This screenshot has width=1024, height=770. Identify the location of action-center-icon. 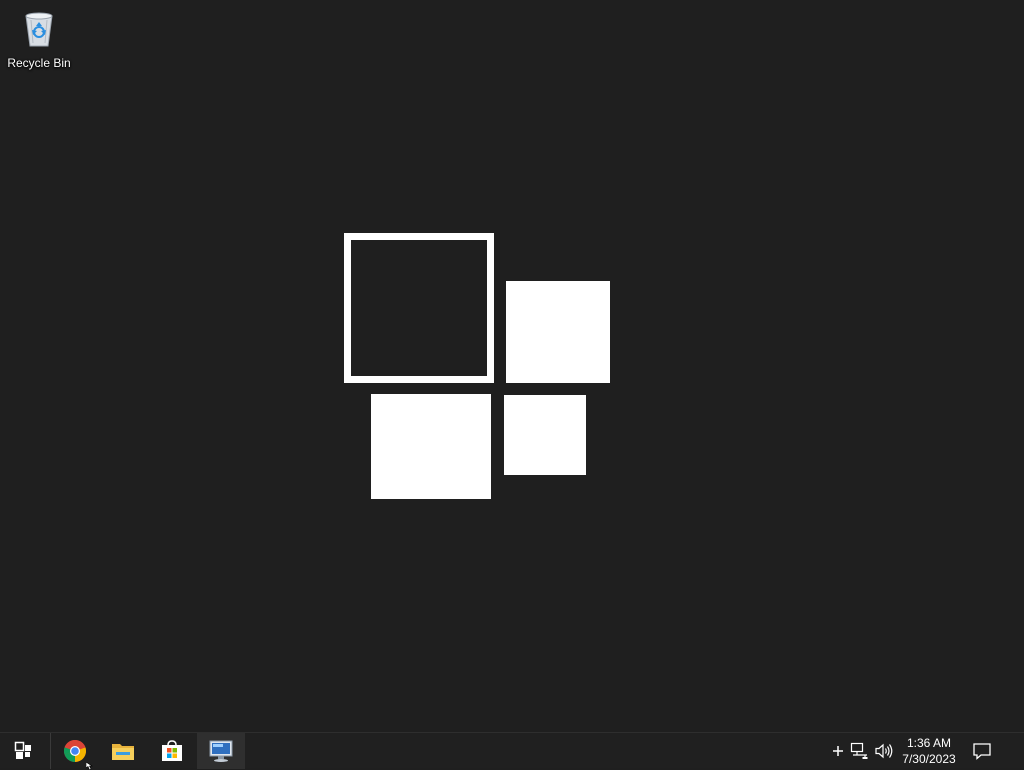
(982, 751).